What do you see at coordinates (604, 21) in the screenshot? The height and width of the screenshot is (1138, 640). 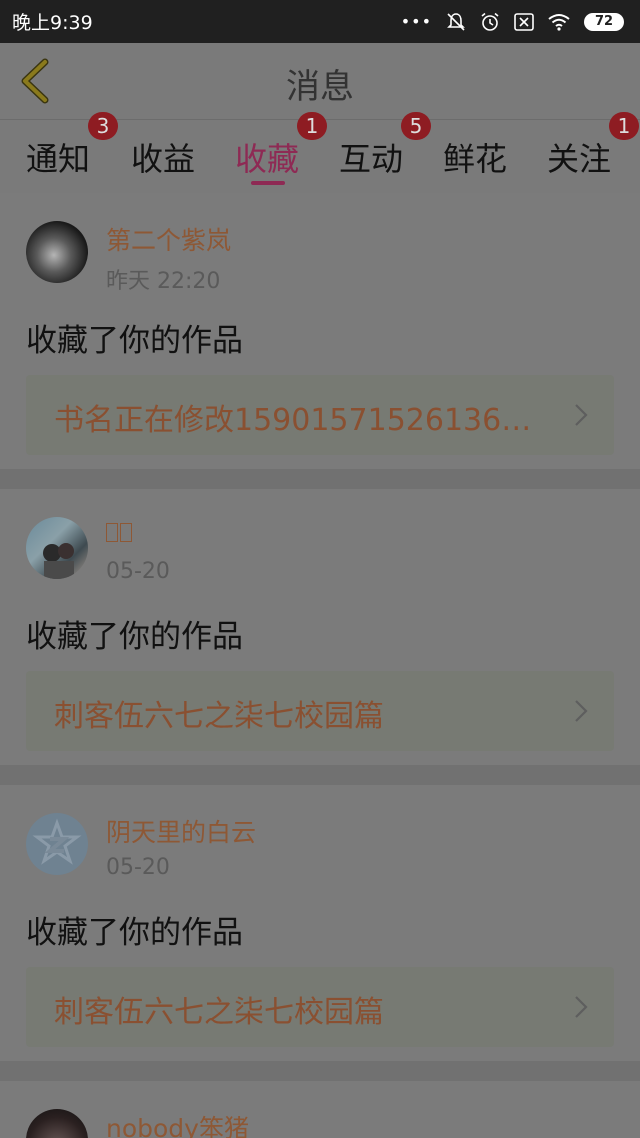 I see `battery-indicator: 72` at bounding box center [604, 21].